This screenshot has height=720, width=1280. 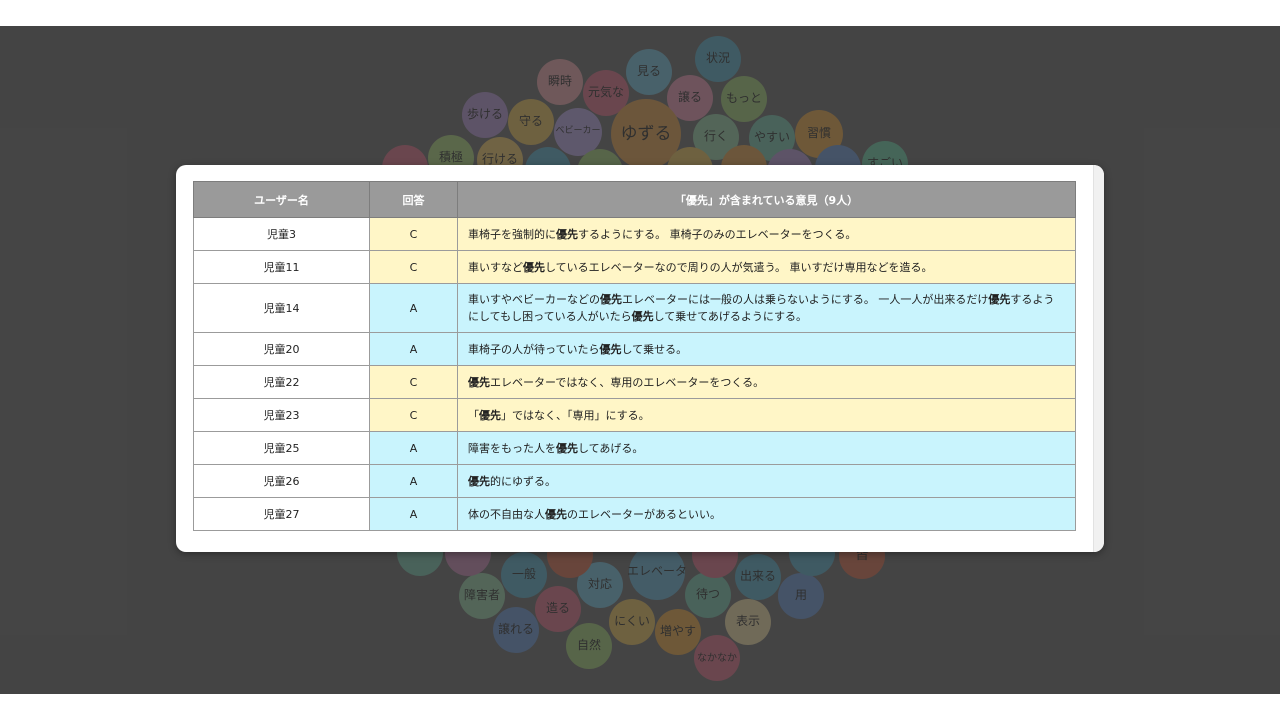 I want to click on column-header-answer: 回答, so click(x=413, y=199).